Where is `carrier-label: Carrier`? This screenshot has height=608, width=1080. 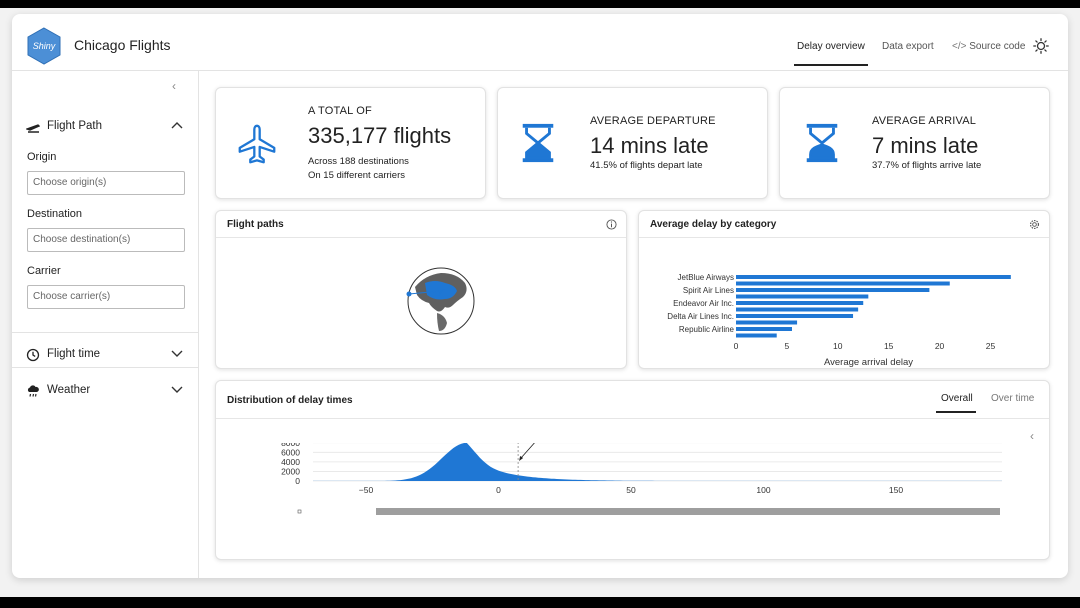
carrier-label: Carrier is located at coordinates (44, 271).